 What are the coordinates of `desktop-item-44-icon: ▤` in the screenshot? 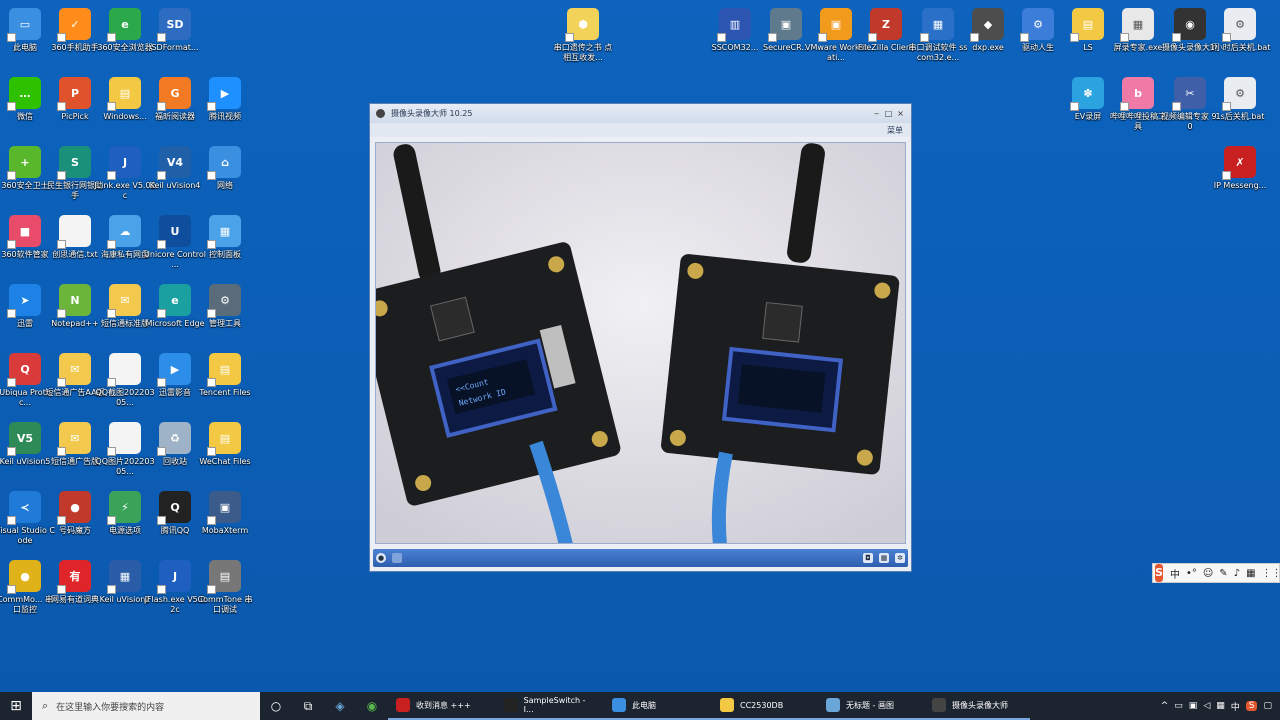 It's located at (224, 577).